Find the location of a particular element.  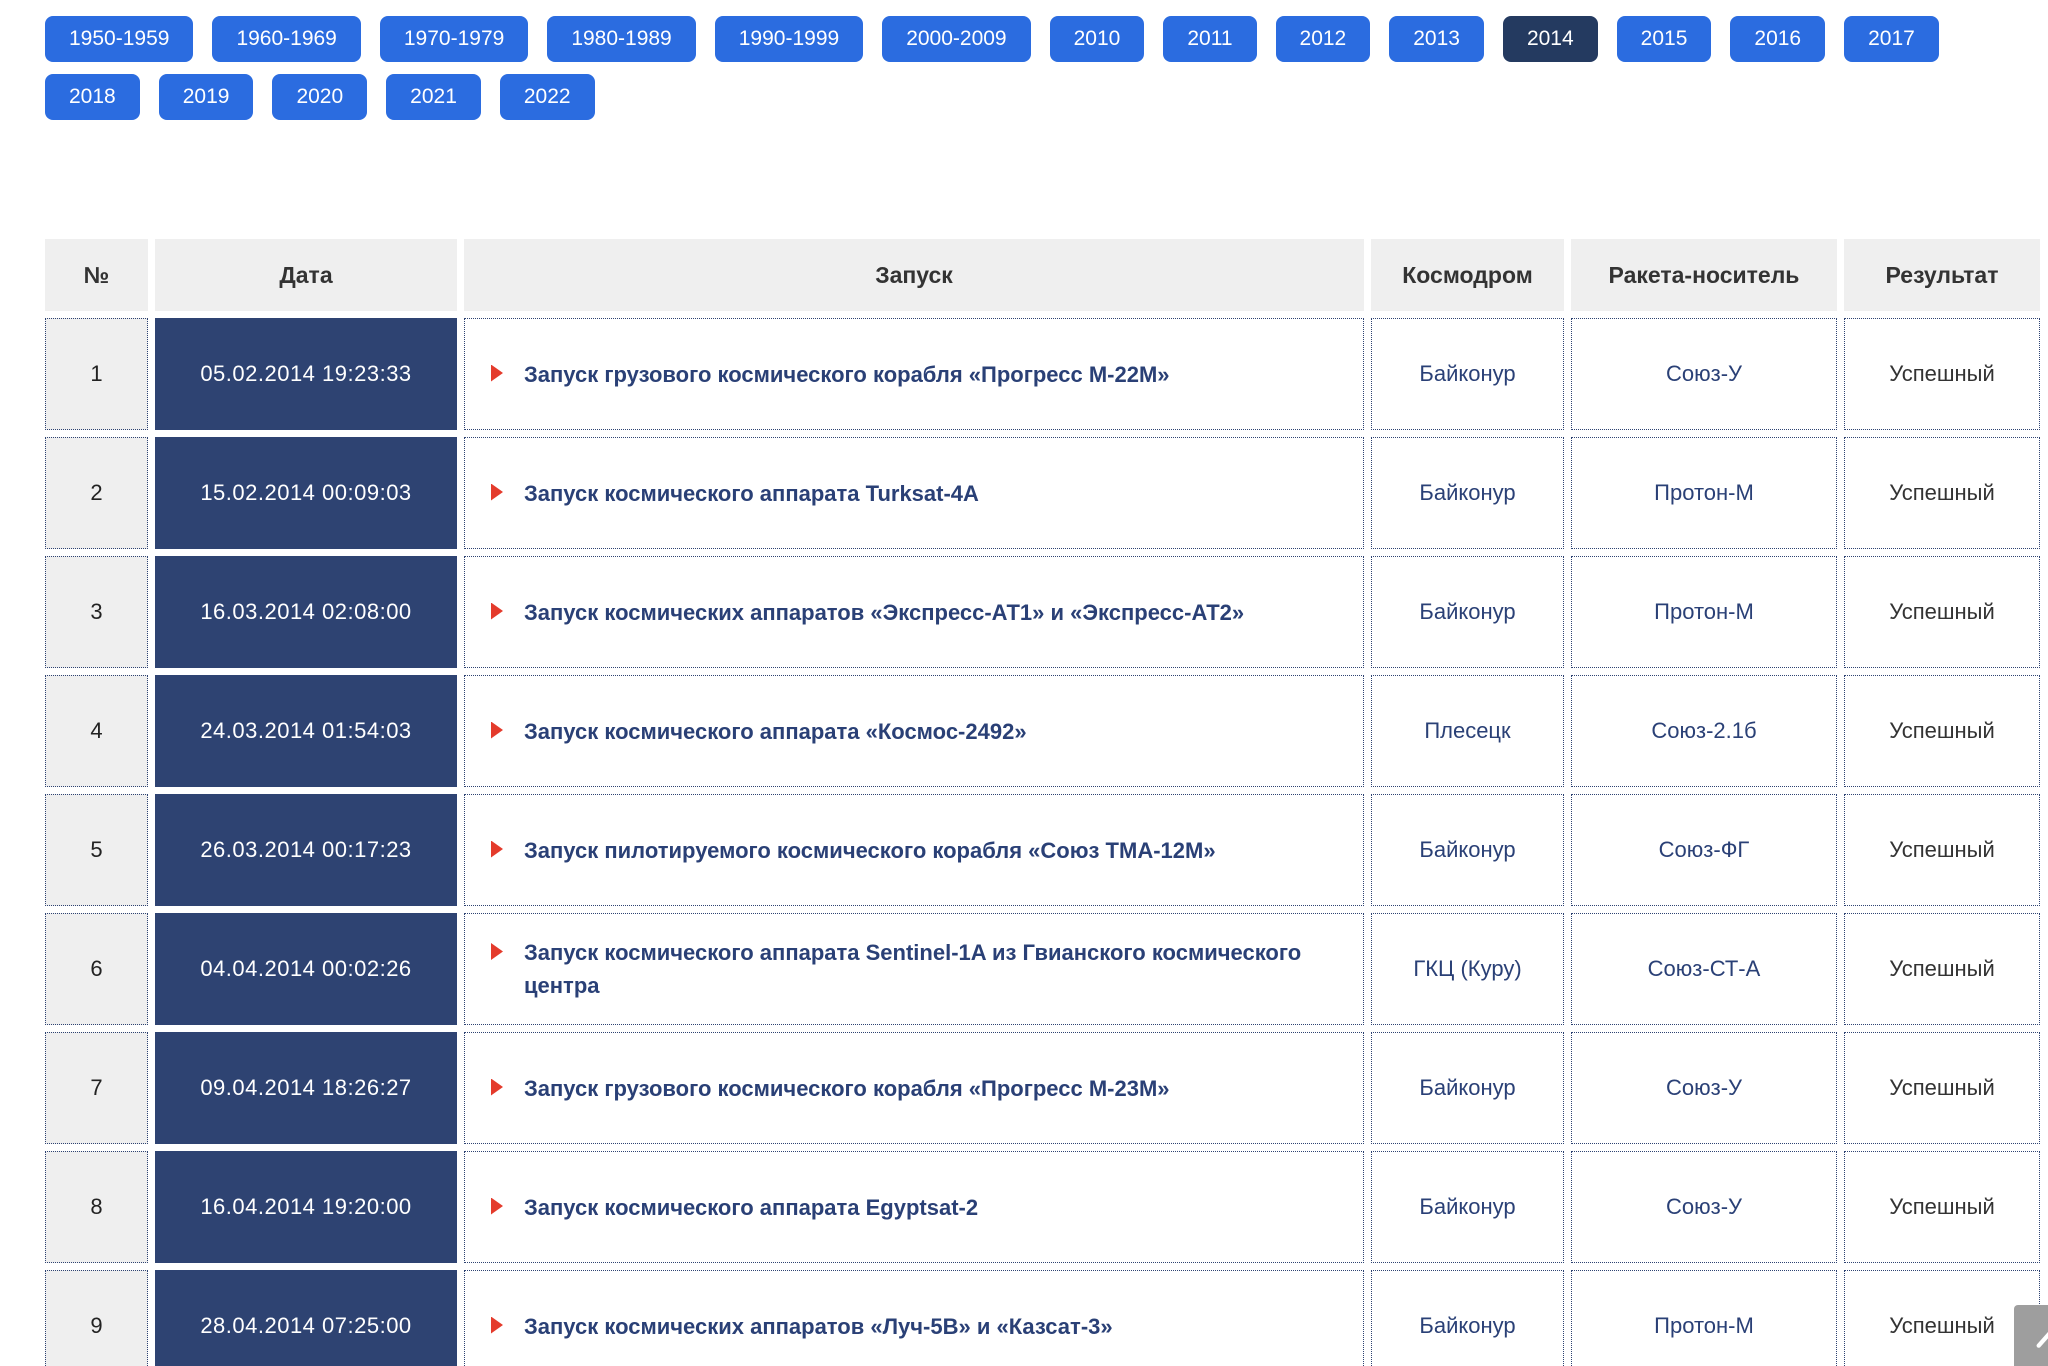

column-header: Ракета-носитель is located at coordinates (1704, 275).